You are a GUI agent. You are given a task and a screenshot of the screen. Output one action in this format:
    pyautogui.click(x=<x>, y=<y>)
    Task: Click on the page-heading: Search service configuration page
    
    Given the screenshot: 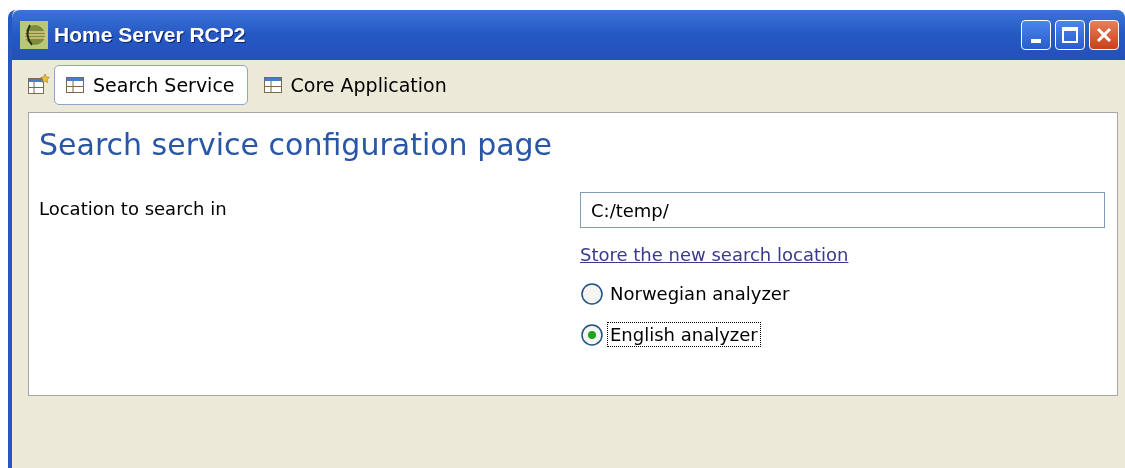 What is the action you would take?
    pyautogui.click(x=296, y=144)
    